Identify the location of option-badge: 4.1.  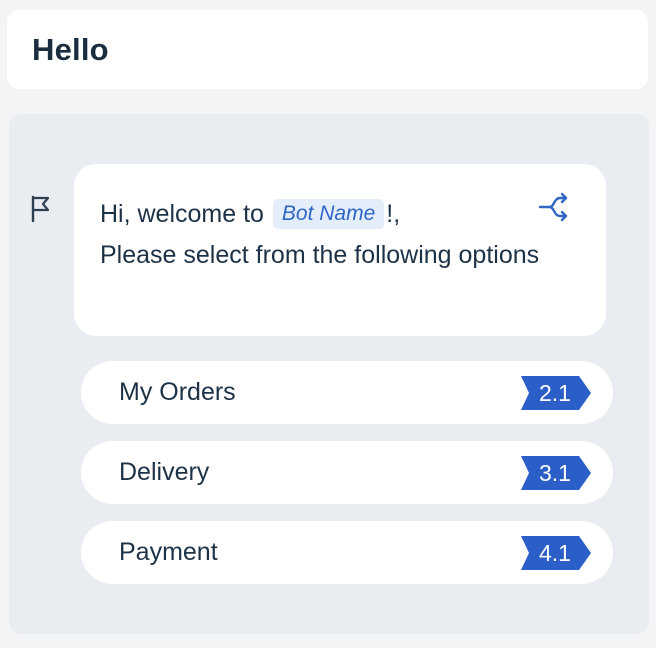
(556, 553).